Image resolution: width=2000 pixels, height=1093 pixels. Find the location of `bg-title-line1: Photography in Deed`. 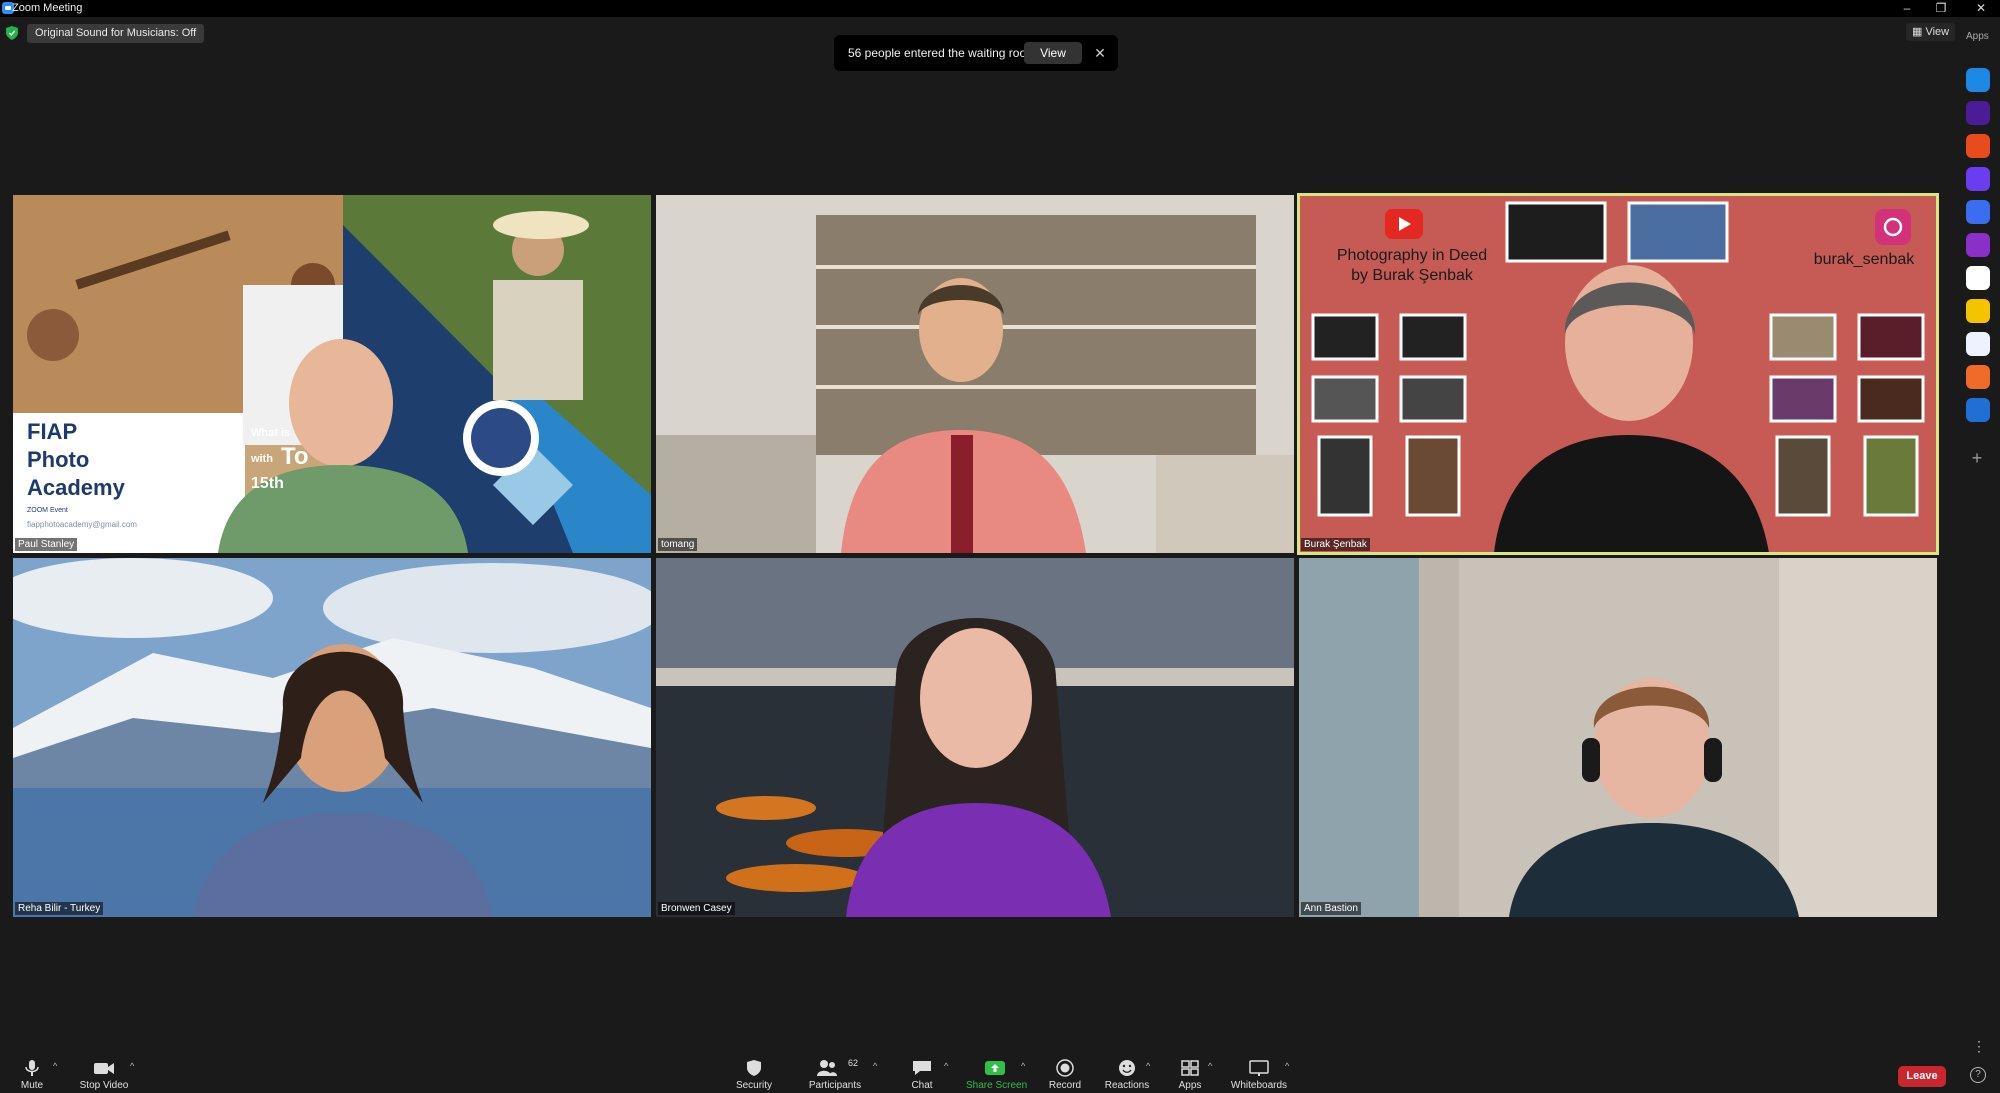

bg-title-line1: Photography in Deed is located at coordinates (1412, 255).